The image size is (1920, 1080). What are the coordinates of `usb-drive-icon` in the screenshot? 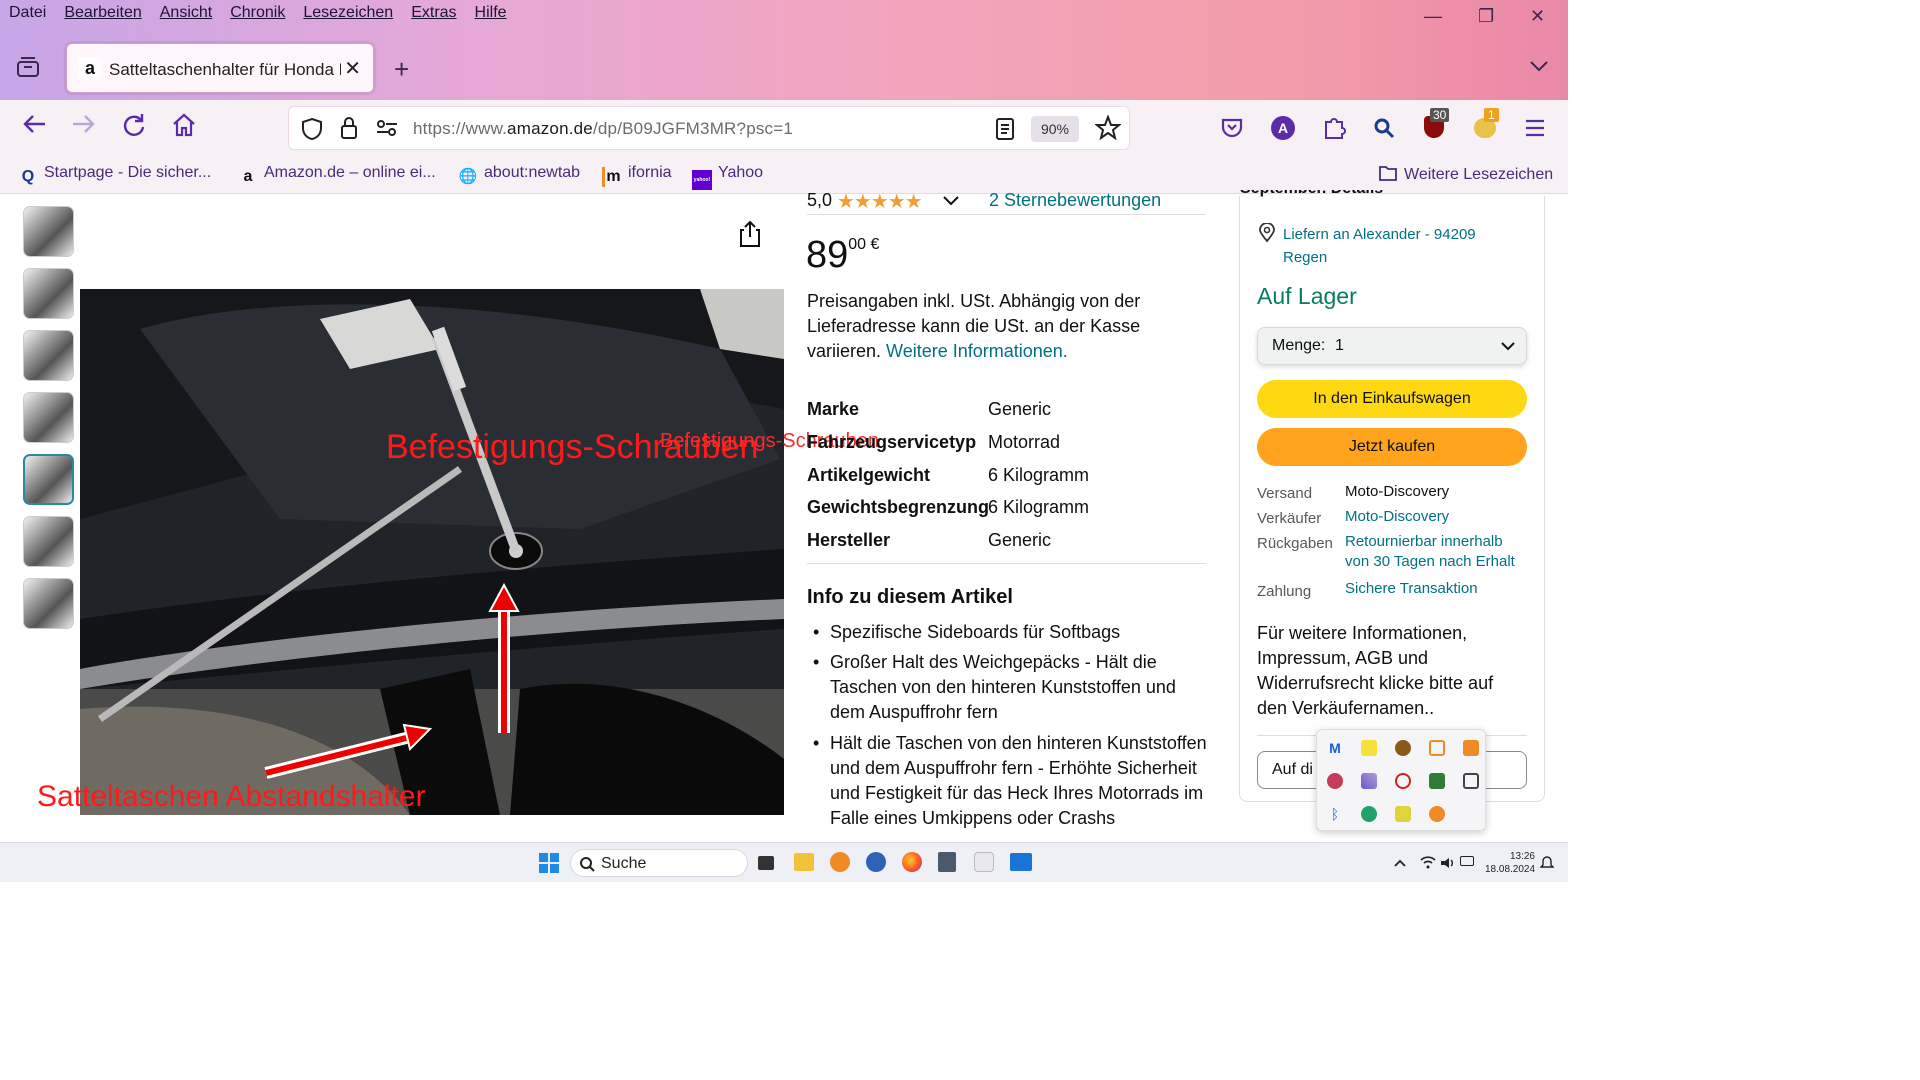 It's located at (1471, 781).